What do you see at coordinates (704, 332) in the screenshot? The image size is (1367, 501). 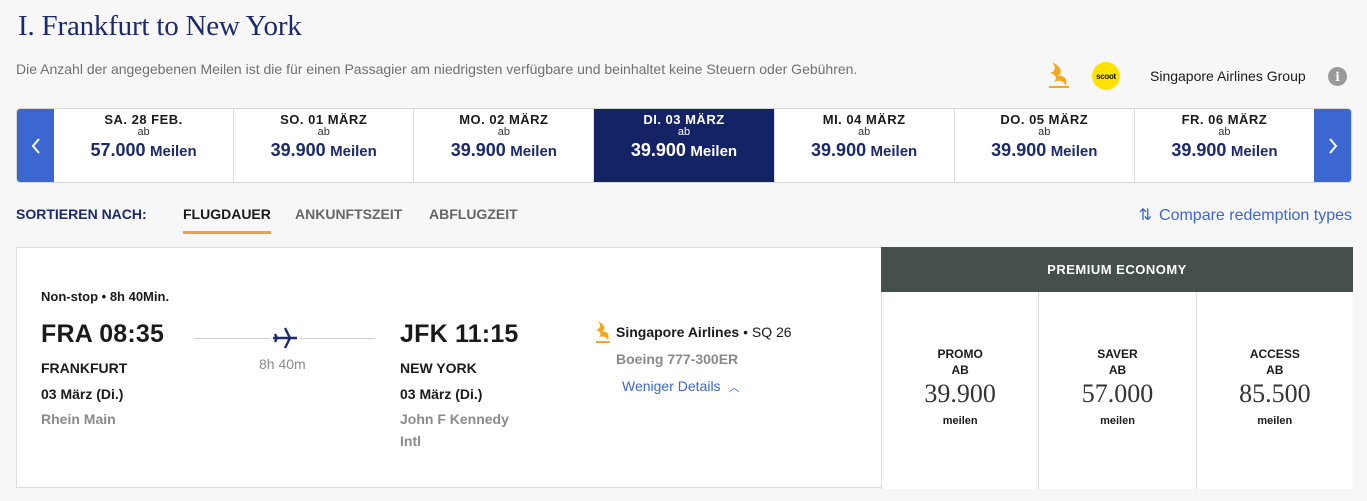 I see `airline-flight-number: Singapore Airlines • SQ 26` at bounding box center [704, 332].